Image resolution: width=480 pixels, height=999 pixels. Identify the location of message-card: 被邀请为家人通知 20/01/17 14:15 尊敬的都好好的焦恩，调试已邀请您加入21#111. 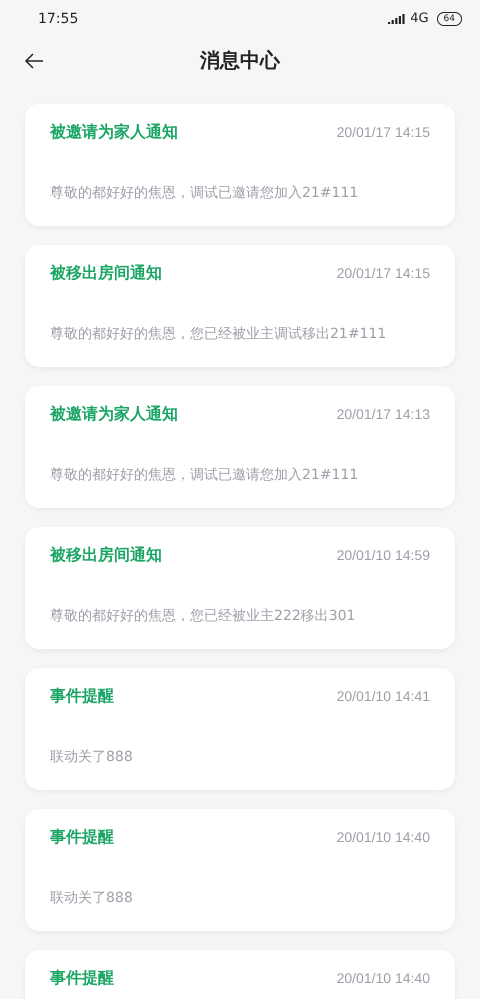
(240, 165).